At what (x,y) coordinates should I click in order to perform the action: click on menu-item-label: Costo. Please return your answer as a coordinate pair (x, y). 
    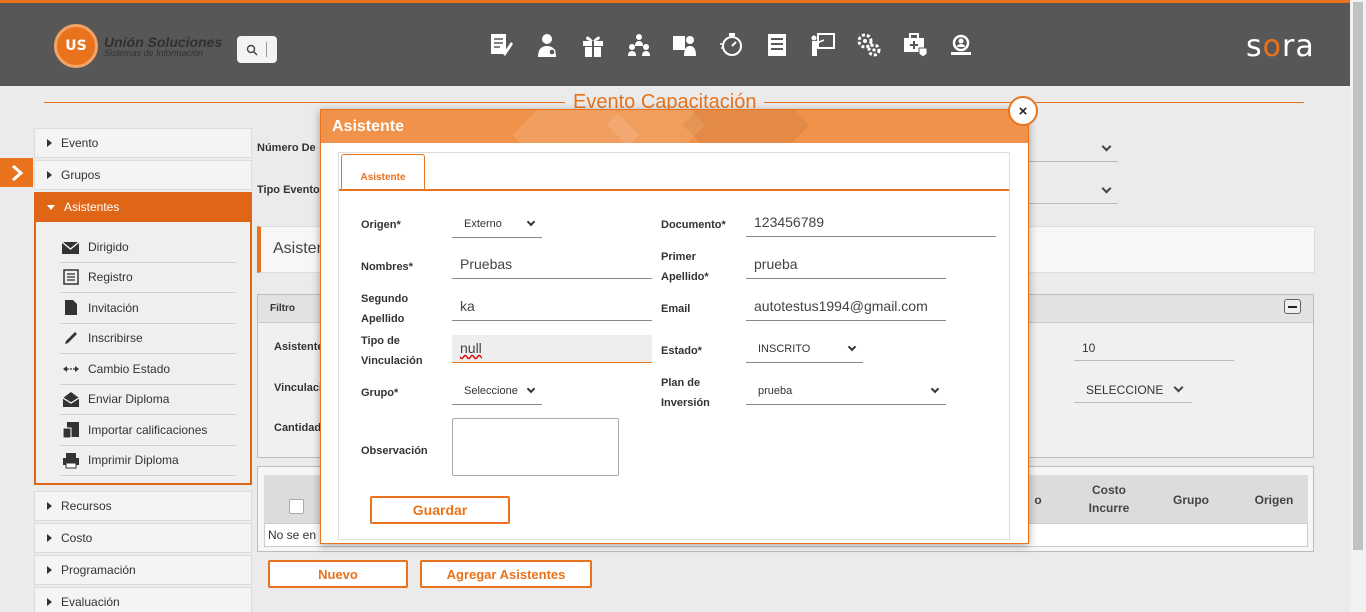
    Looking at the image, I should click on (77, 538).